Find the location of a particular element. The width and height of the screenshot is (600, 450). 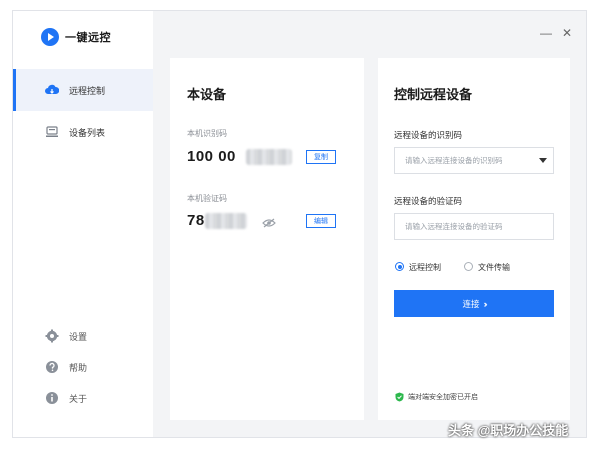

sidebar-item-label: 设备列表 is located at coordinates (87, 132).